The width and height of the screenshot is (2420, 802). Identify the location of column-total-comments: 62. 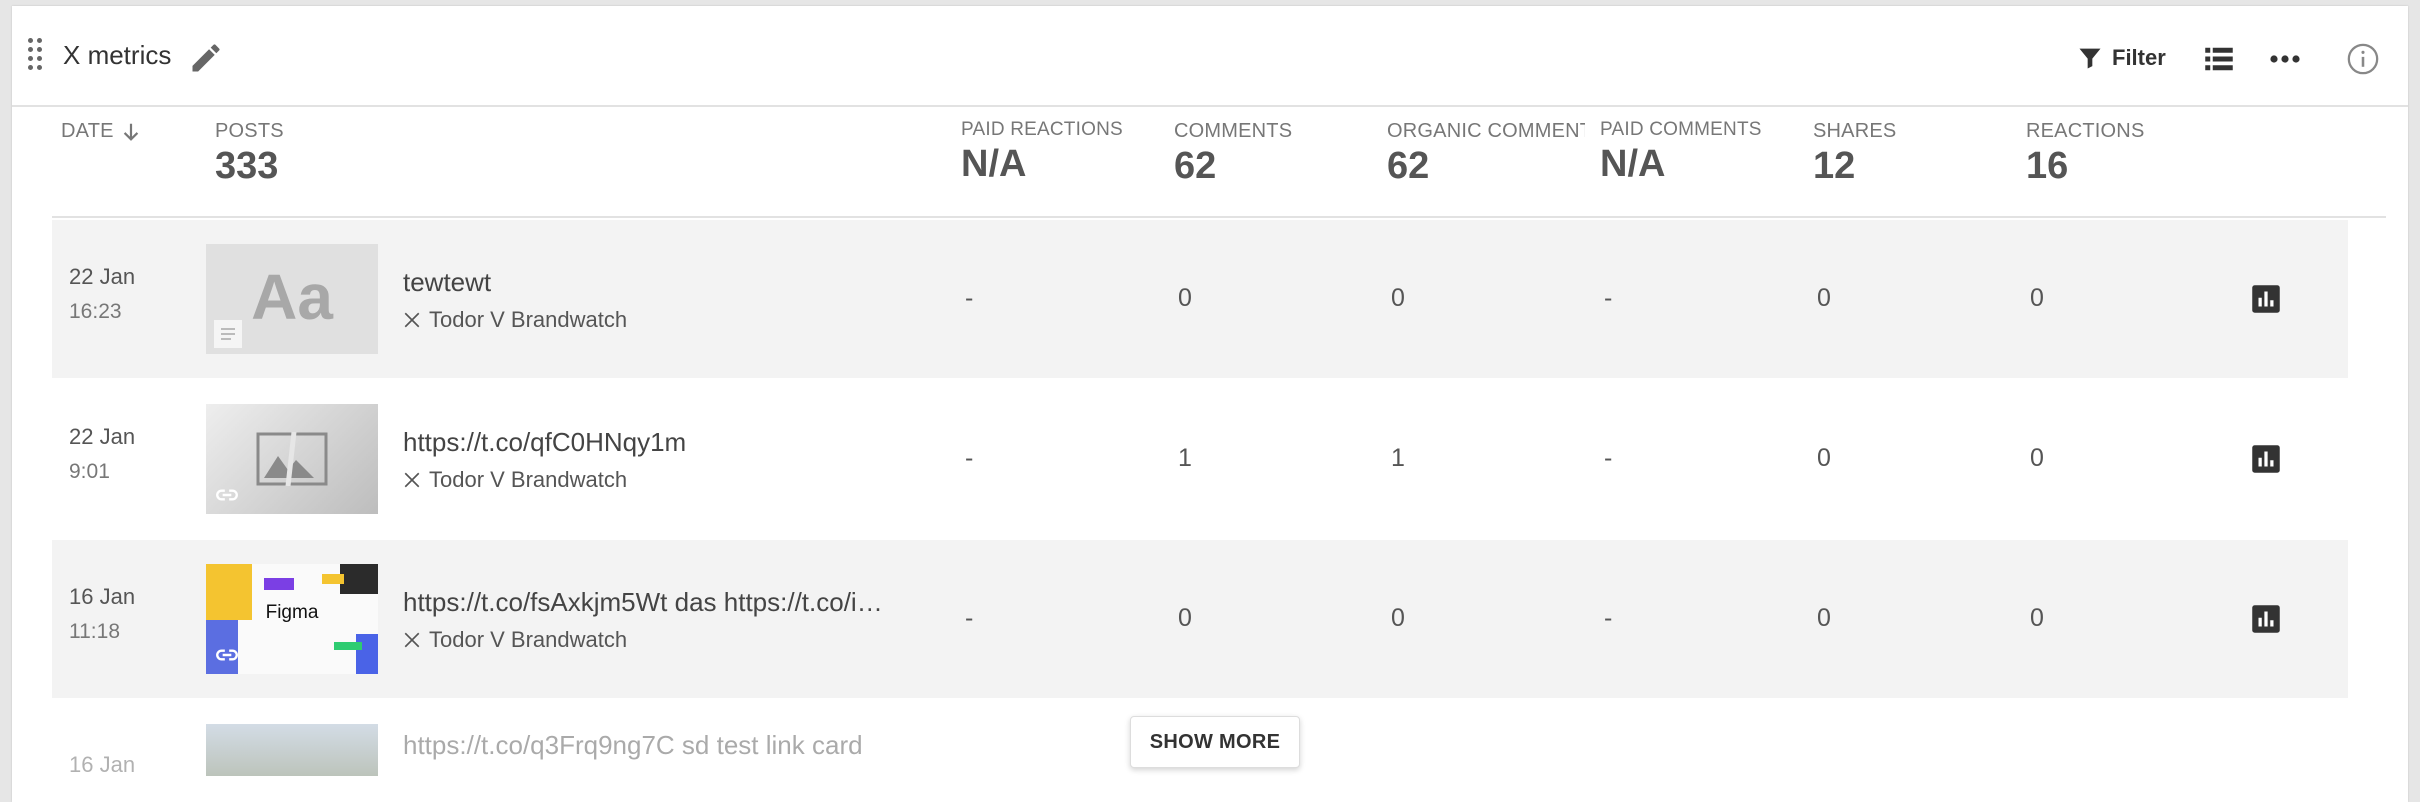
(1195, 166).